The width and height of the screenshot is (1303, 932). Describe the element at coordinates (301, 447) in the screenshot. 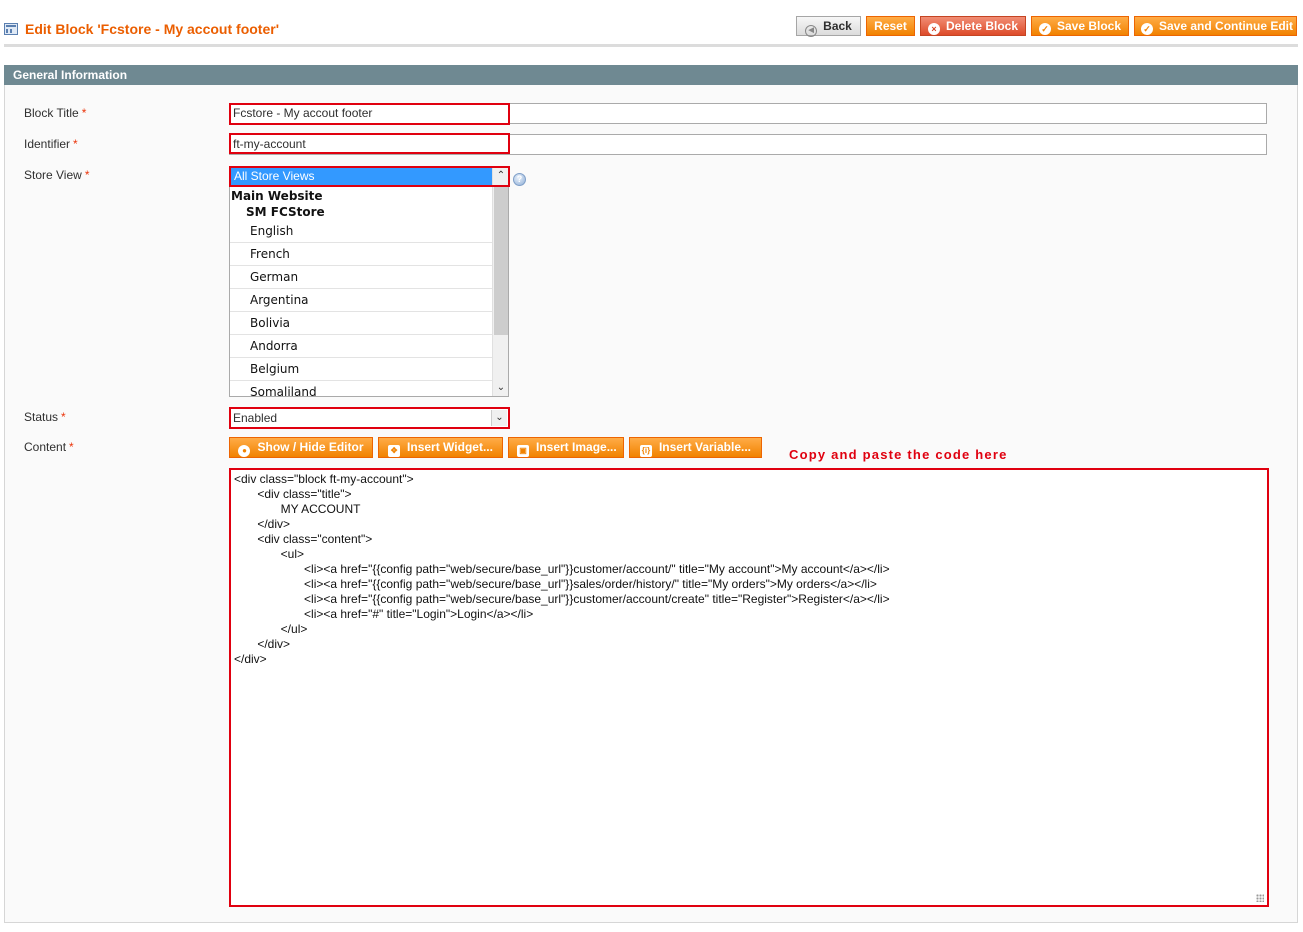

I see `show-hide-editor-button: ● Show / Hide Editor` at that location.